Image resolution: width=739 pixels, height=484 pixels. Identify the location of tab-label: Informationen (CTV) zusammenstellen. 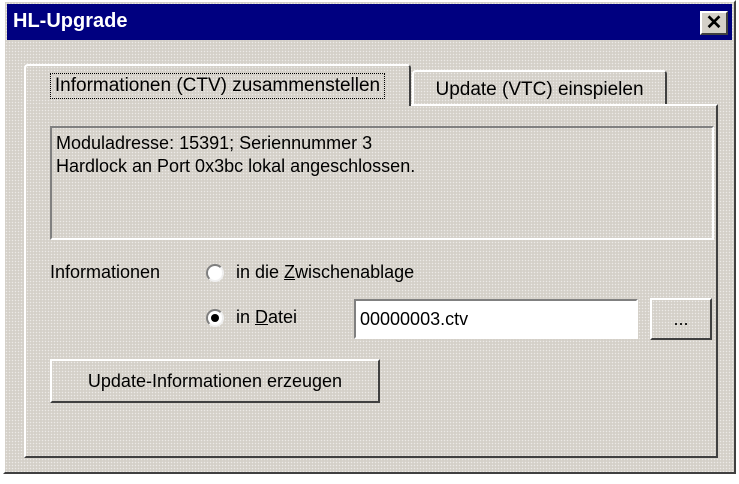
(217, 86).